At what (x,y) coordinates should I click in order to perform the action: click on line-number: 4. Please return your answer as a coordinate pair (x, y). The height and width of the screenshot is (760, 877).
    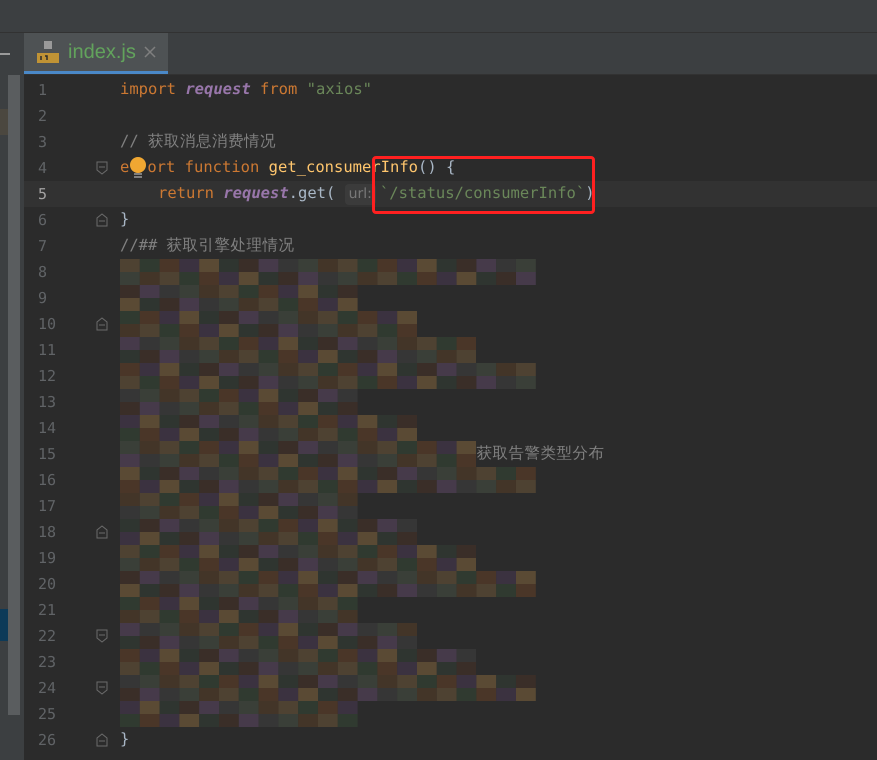
    Looking at the image, I should click on (42, 168).